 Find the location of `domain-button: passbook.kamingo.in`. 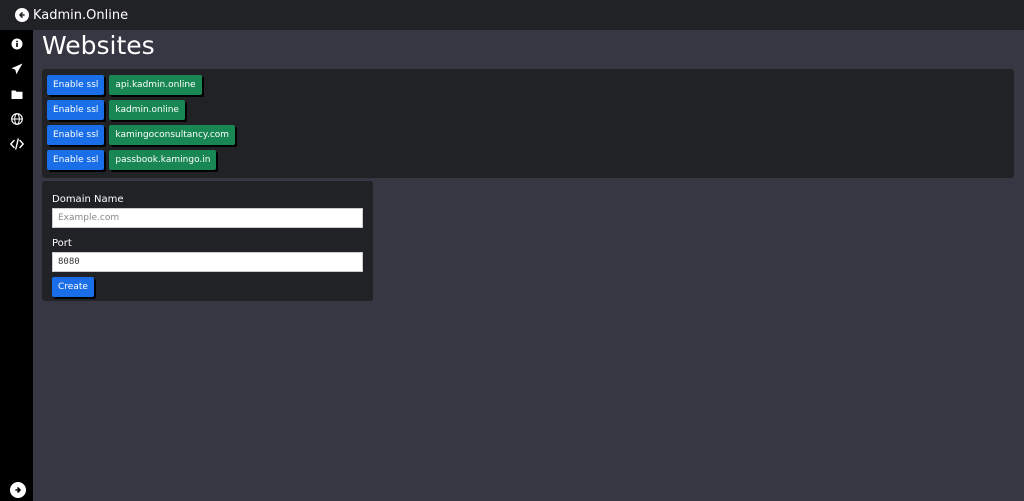

domain-button: passbook.kamingo.in is located at coordinates (163, 160).